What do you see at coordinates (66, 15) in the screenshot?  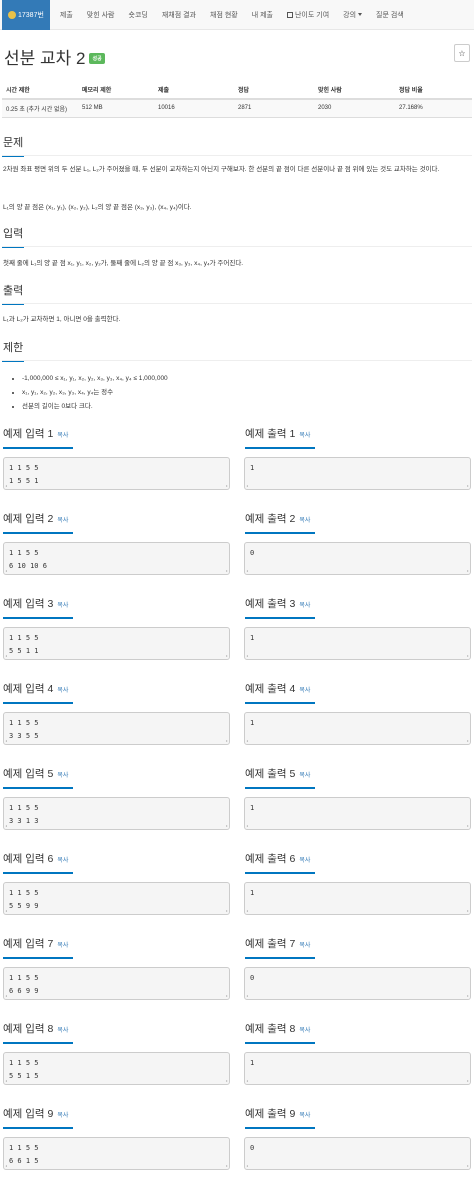 I see `tab-submit: 제출` at bounding box center [66, 15].